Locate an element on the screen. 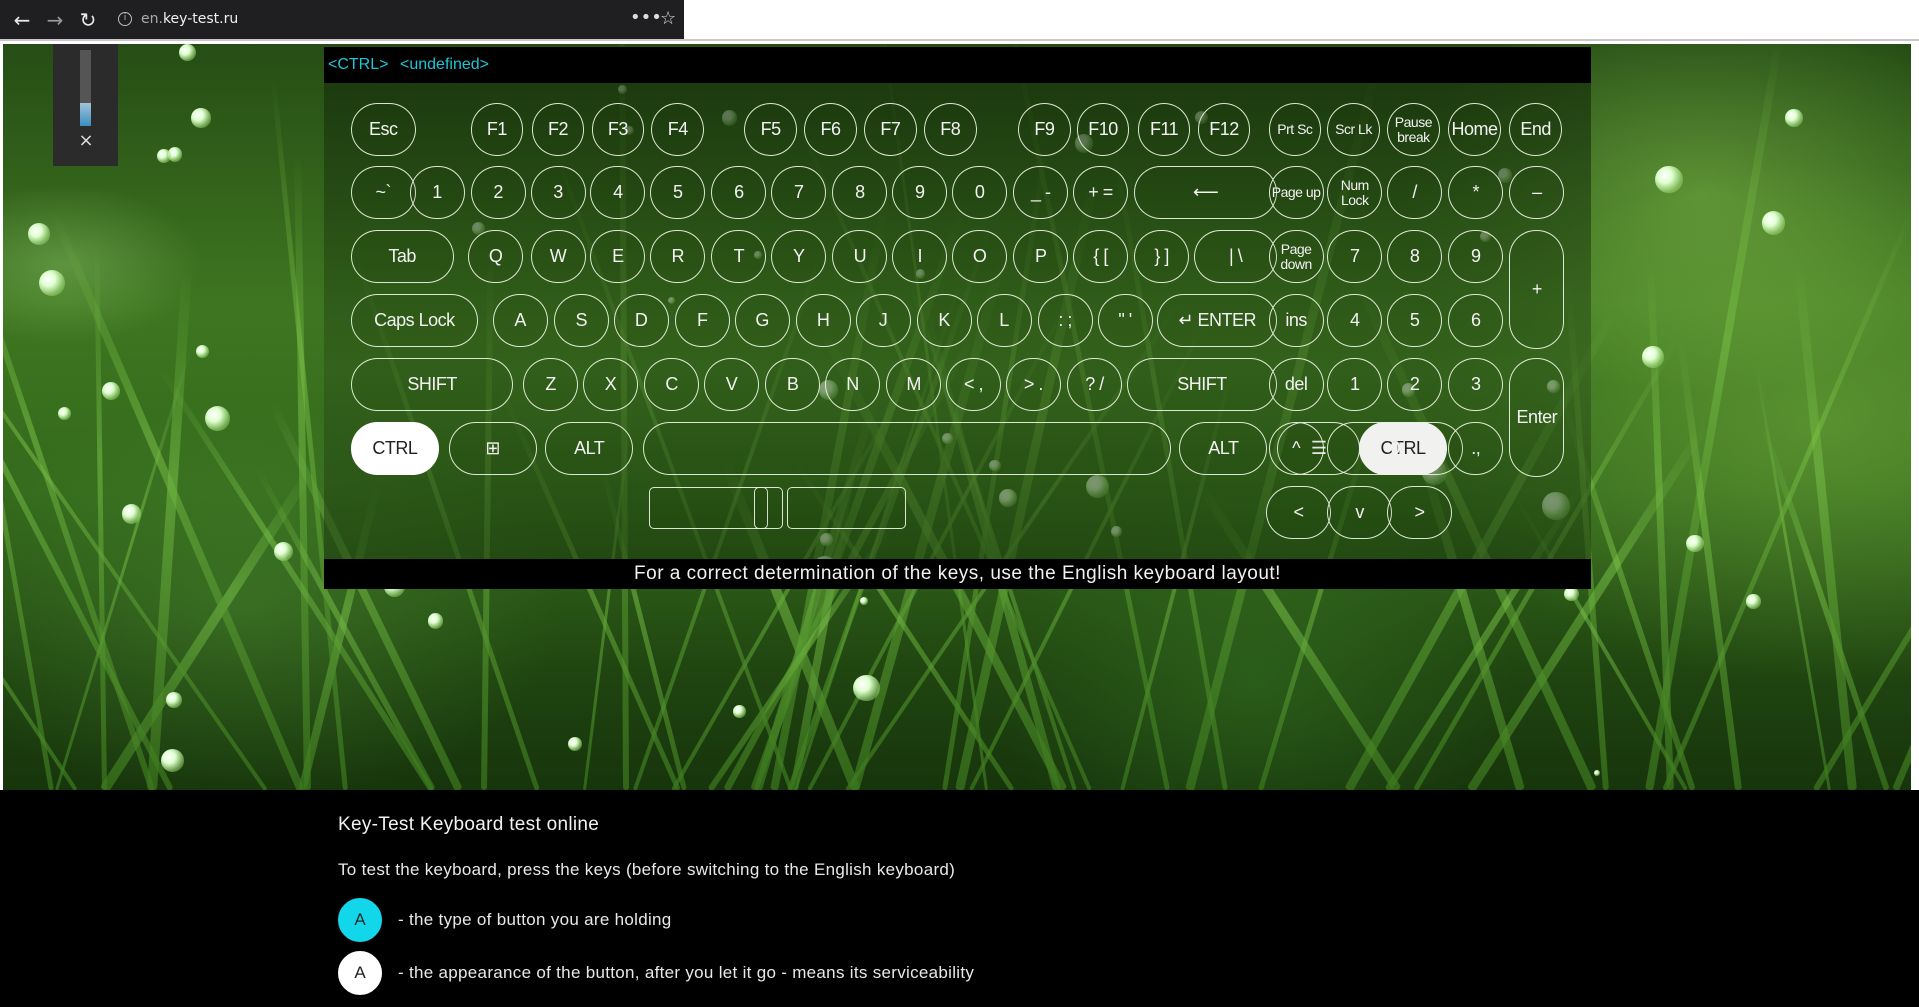 Image resolution: width=1919 pixels, height=1007 pixels. key-d0: 0 is located at coordinates (980, 192).